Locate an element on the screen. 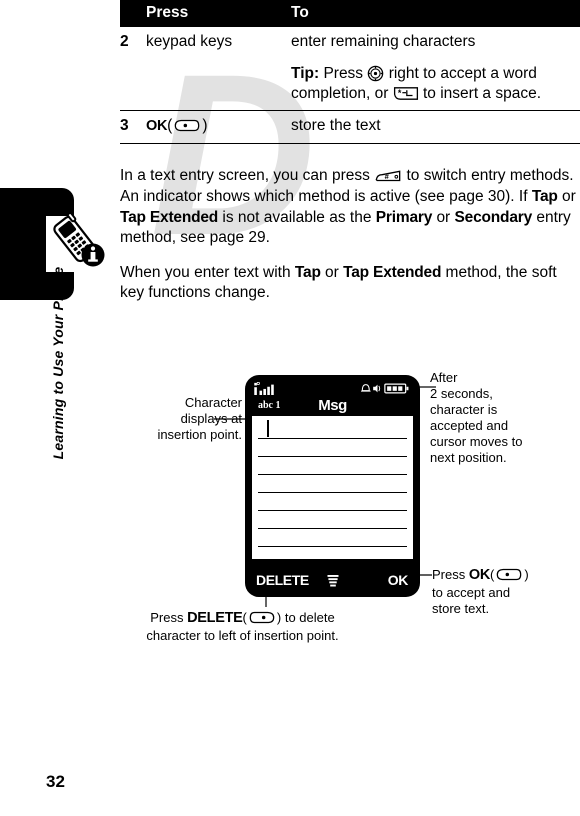 The width and height of the screenshot is (580, 816). callout-line: next position. is located at coordinates (468, 457).